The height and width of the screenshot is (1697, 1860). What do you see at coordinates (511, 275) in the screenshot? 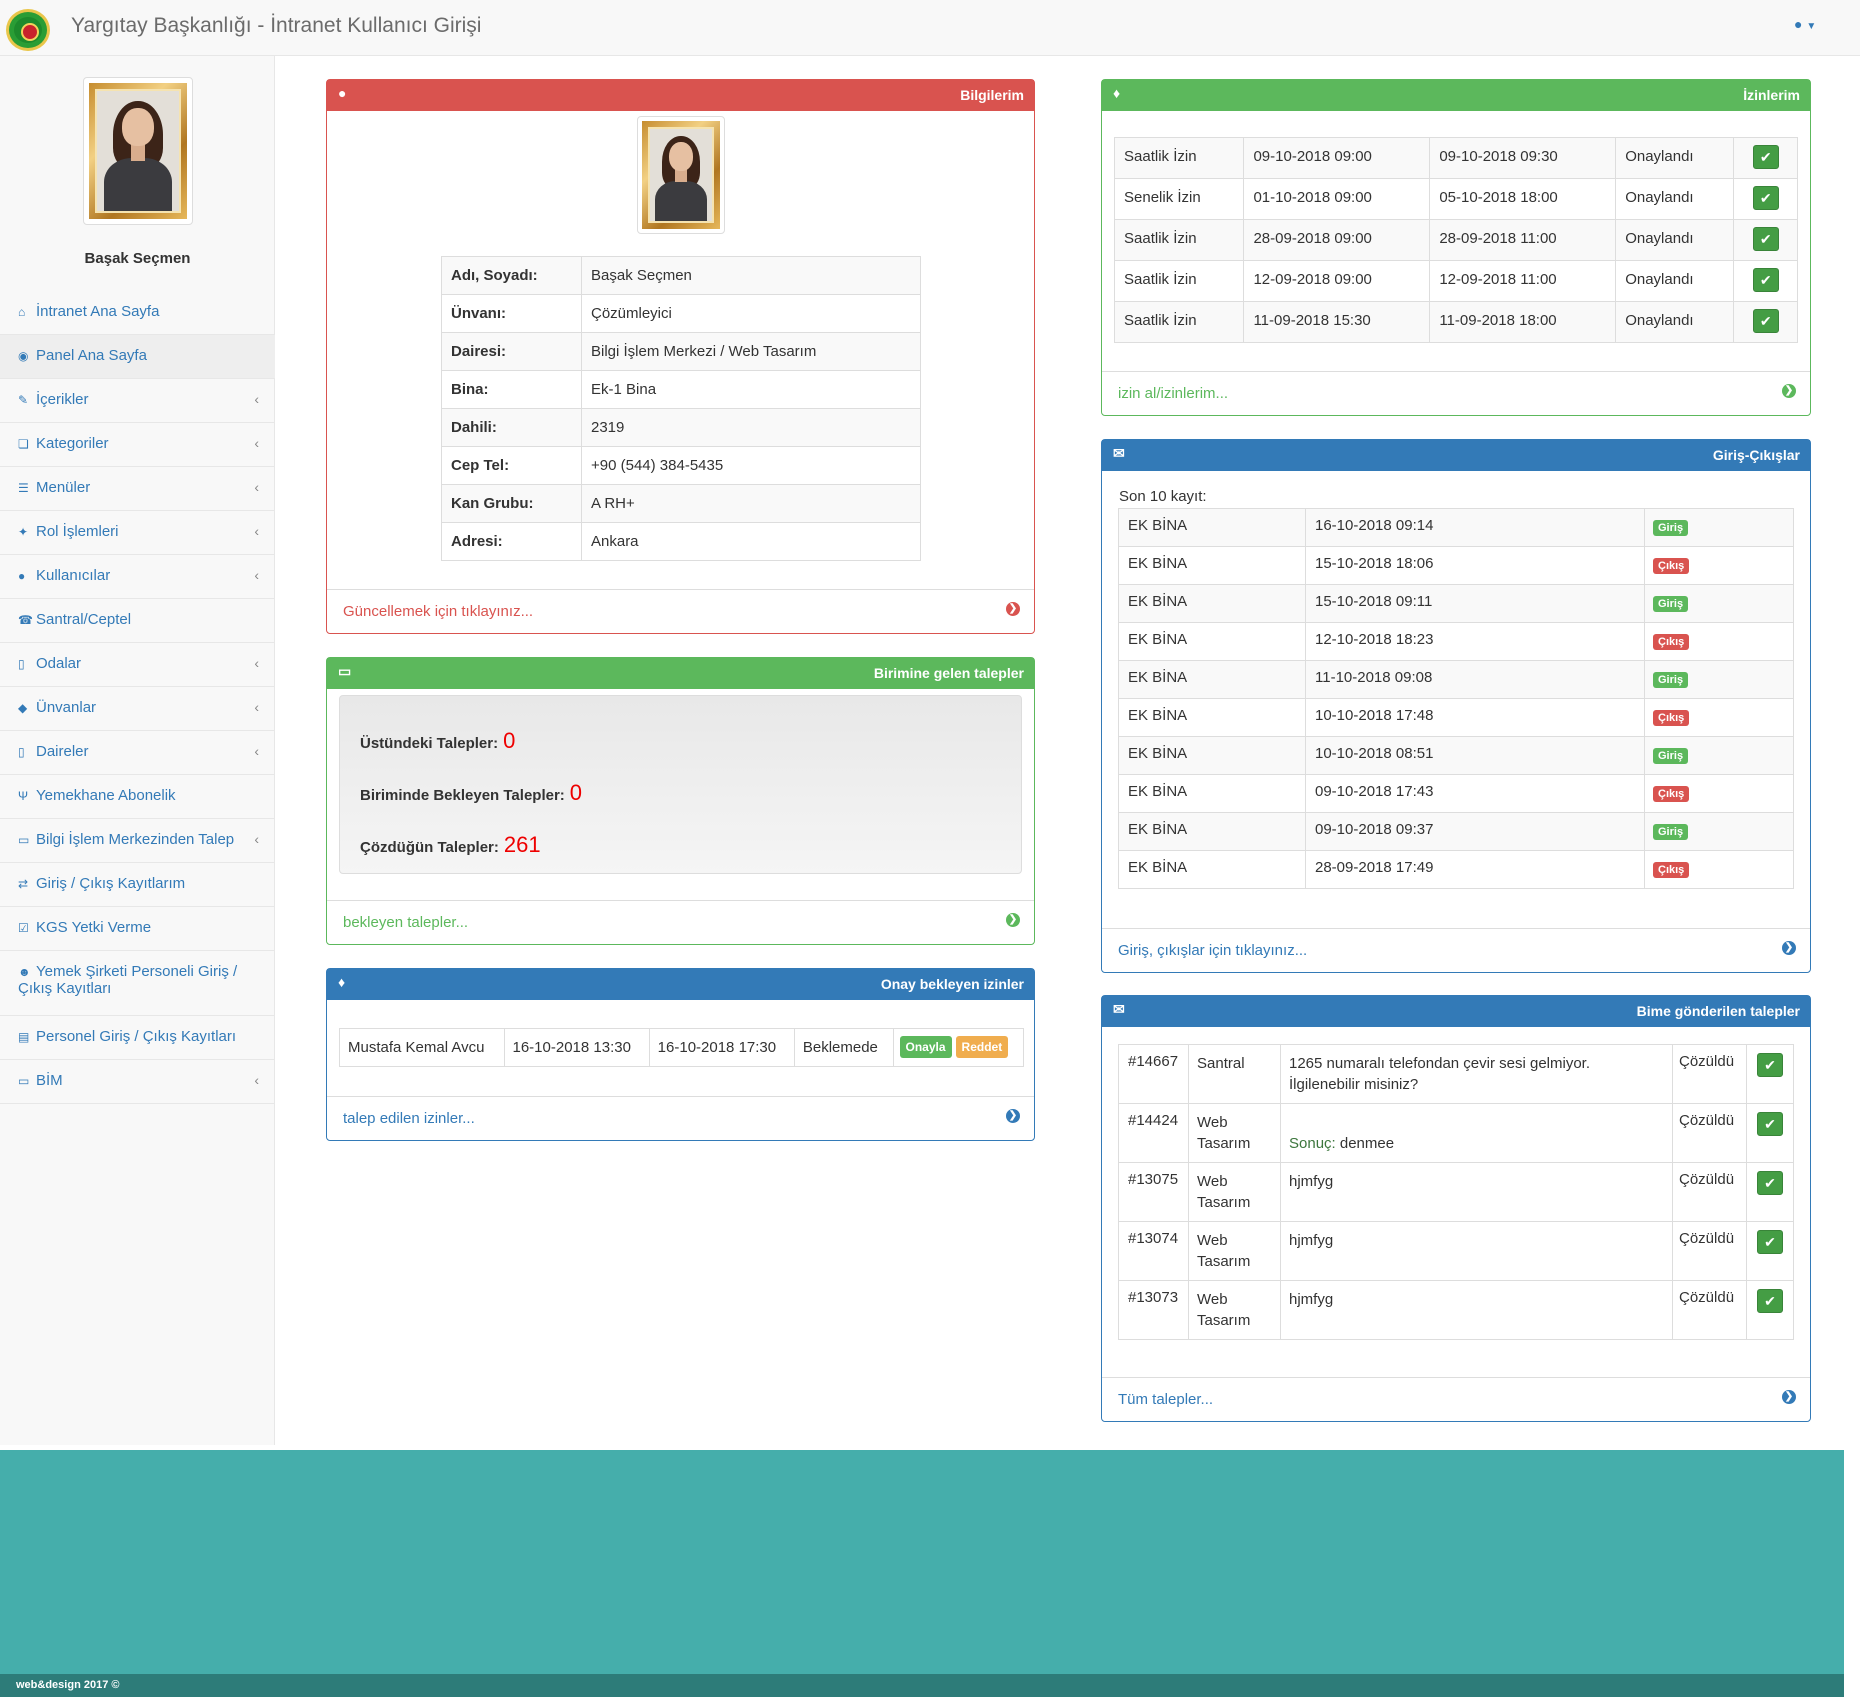
I see `info-label: Adı, Soyadı:` at bounding box center [511, 275].